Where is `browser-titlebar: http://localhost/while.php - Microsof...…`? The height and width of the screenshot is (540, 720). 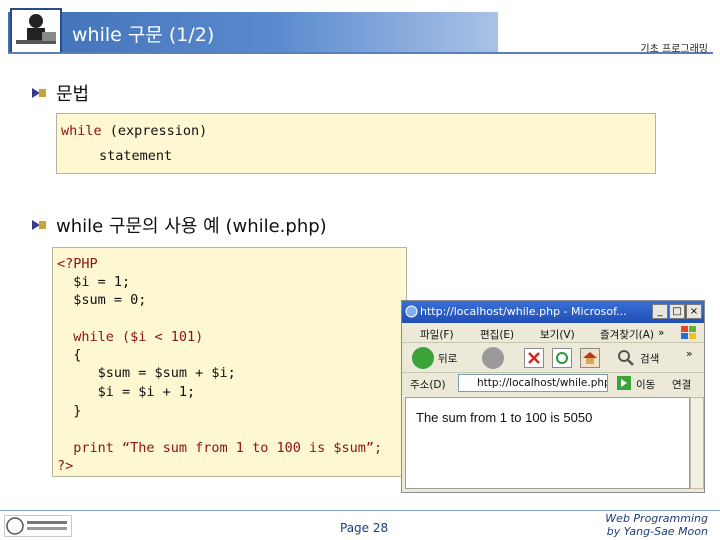
browser-titlebar: http://localhost/while.php - Microsof...… is located at coordinates (553, 312).